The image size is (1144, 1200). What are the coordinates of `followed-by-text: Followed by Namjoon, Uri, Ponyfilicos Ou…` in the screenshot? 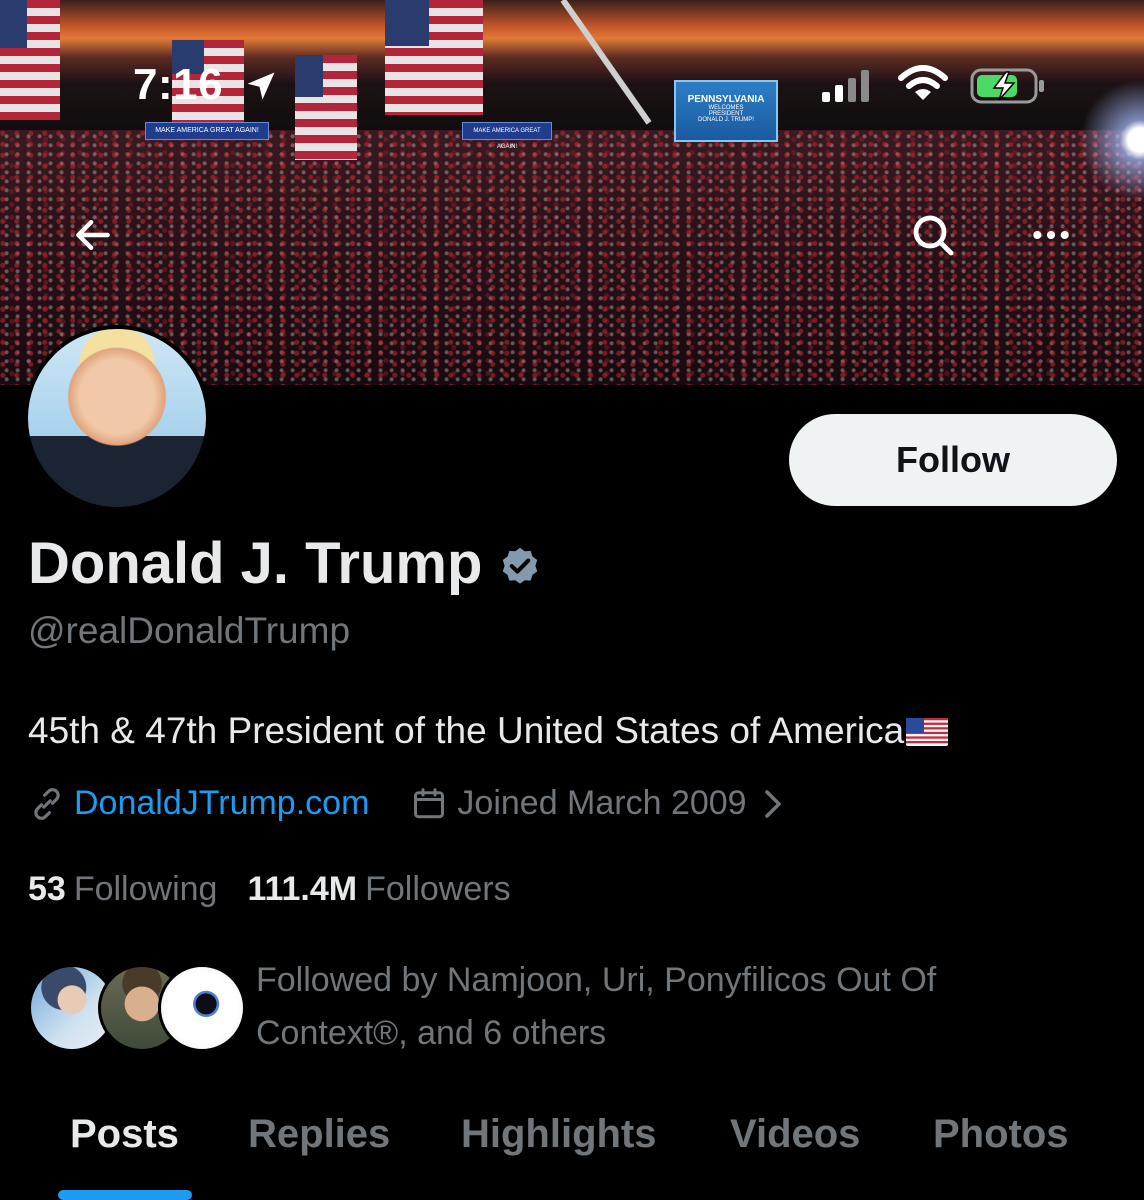 It's located at (656, 1007).